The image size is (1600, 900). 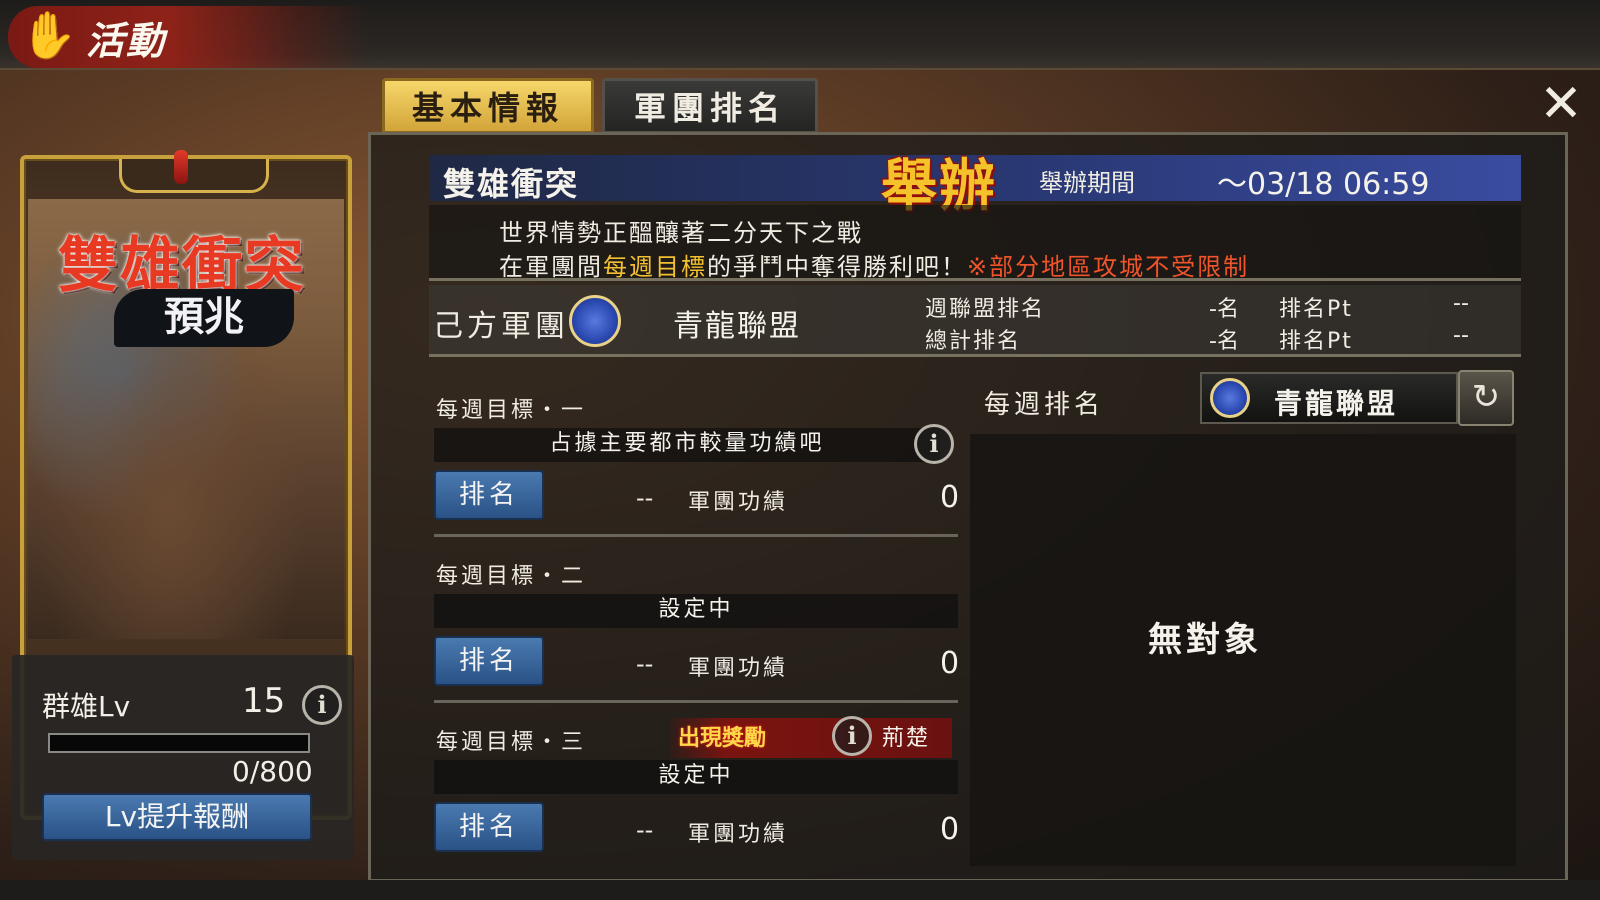 What do you see at coordinates (1323, 184) in the screenshot?
I see `period-value: ～03/18 06:59` at bounding box center [1323, 184].